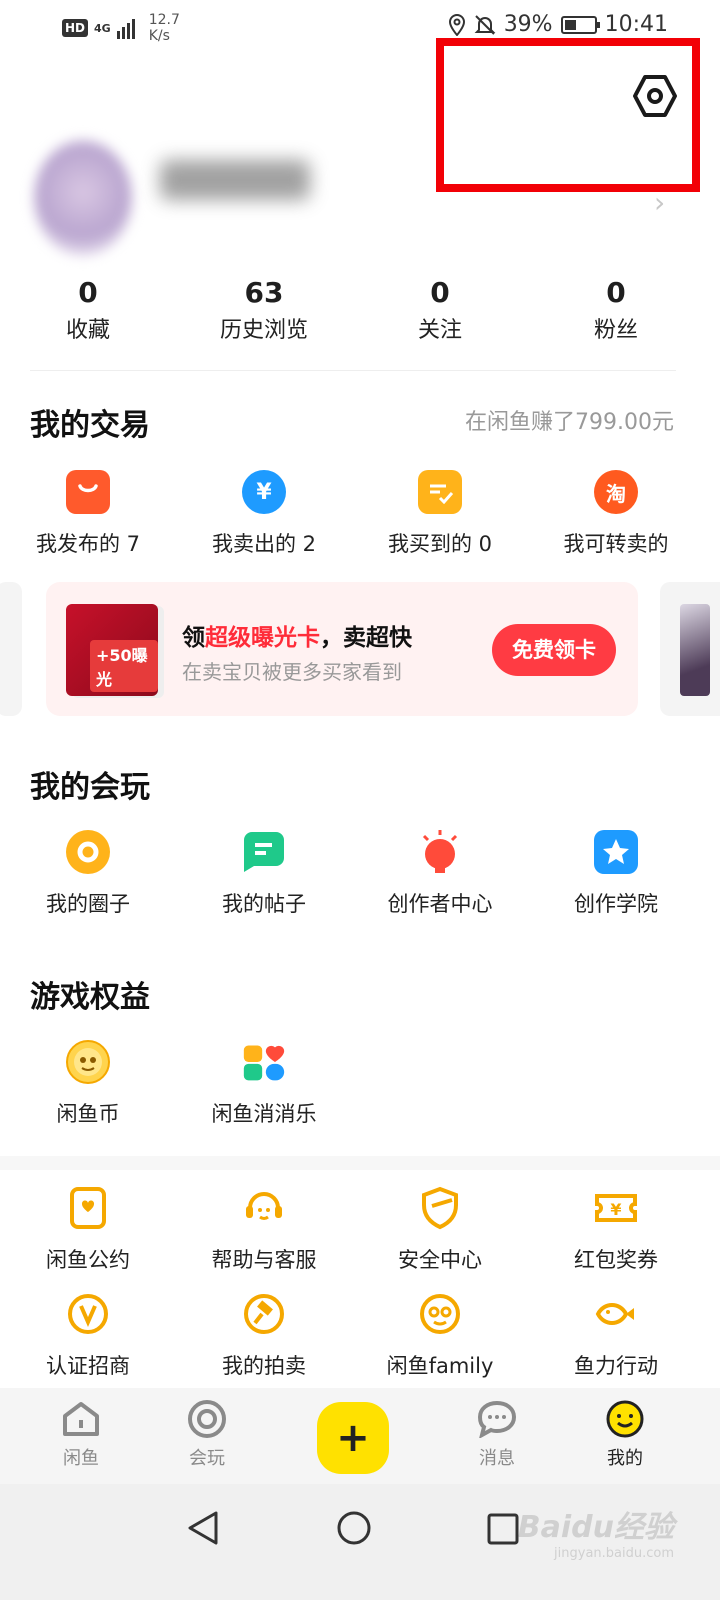  Describe the element at coordinates (616, 852) in the screenshot. I see `star-icon` at that location.